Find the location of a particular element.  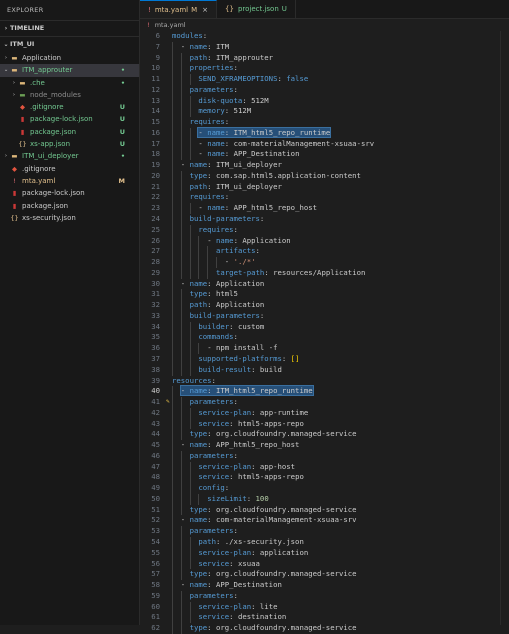

tree-item-che: › ▬ .che • is located at coordinates (69, 83).